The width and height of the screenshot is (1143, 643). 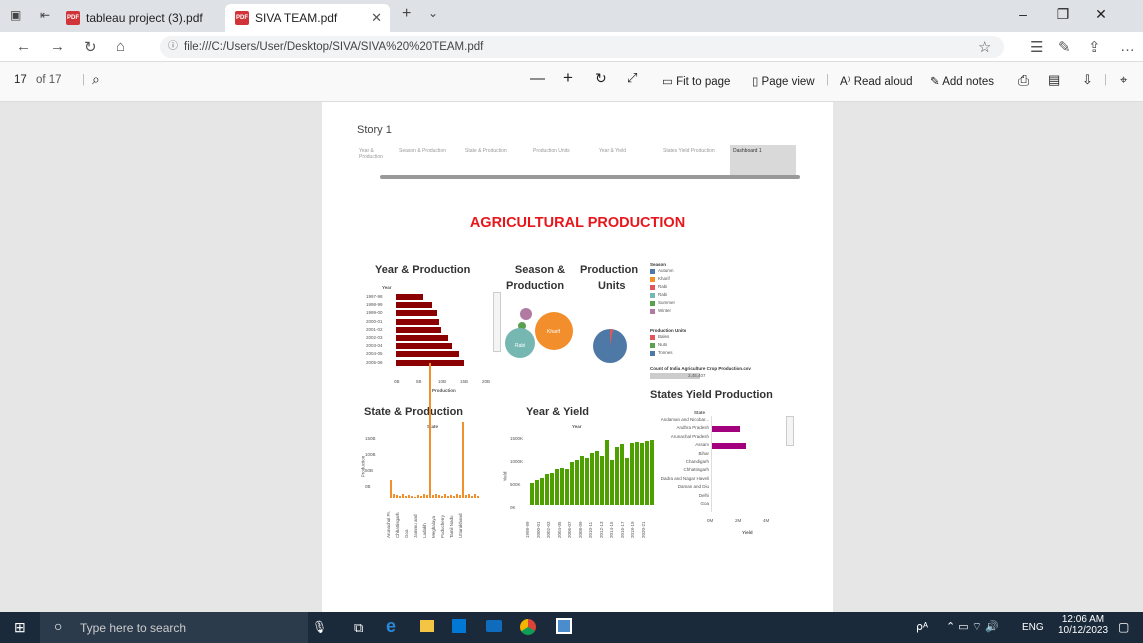 I want to click on save-as-icon: ⇩, so click(x=1087, y=80).